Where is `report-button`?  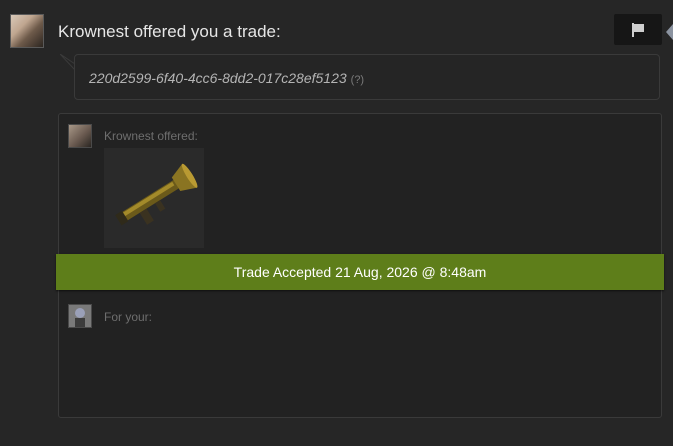 report-button is located at coordinates (638, 29).